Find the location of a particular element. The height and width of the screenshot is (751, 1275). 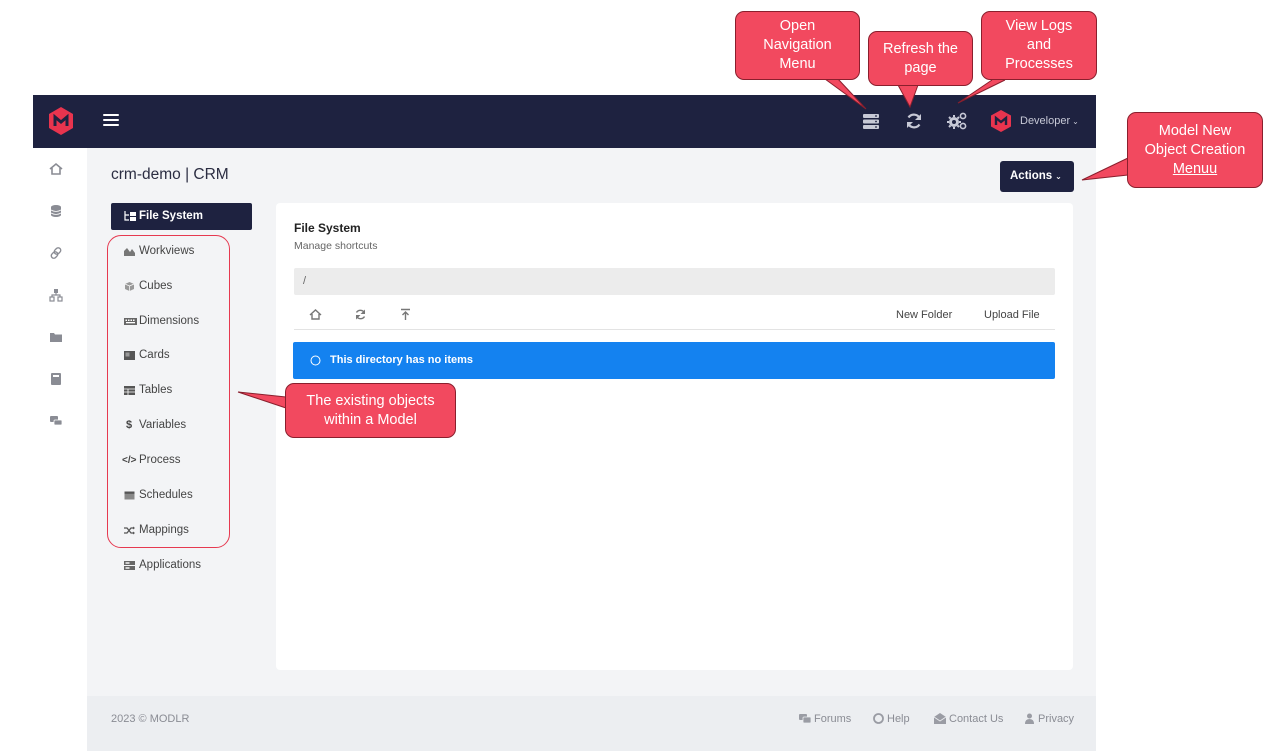

folder-icon is located at coordinates (56, 337).